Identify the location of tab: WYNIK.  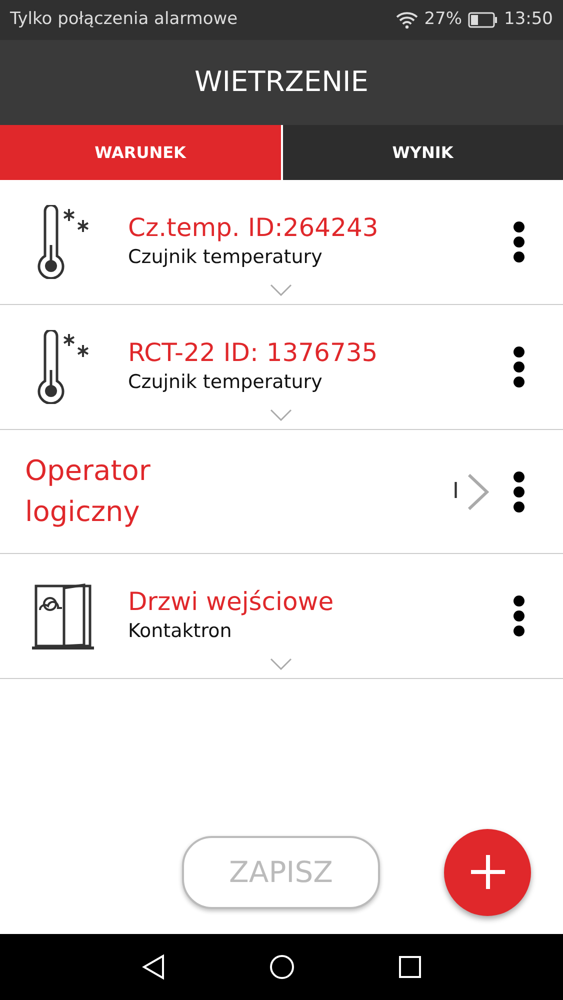
(421, 152).